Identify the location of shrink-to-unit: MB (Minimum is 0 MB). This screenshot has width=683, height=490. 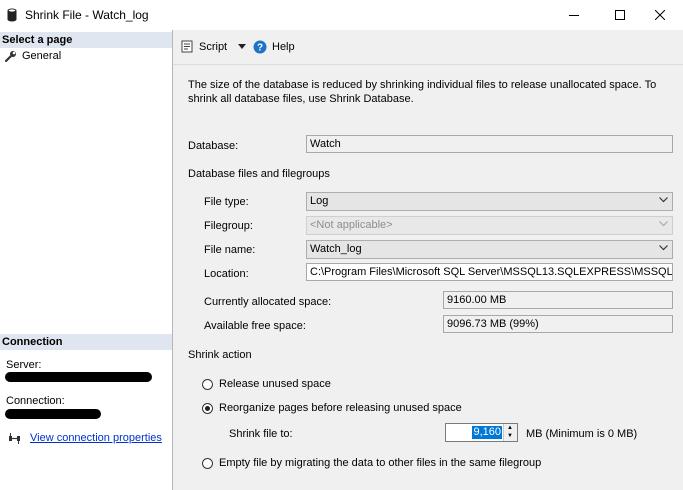
(582, 434).